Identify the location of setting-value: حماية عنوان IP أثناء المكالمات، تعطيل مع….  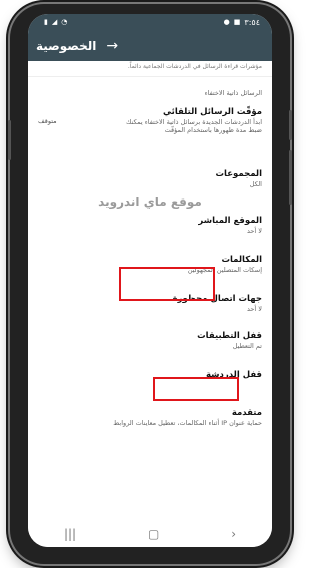
(187, 423).